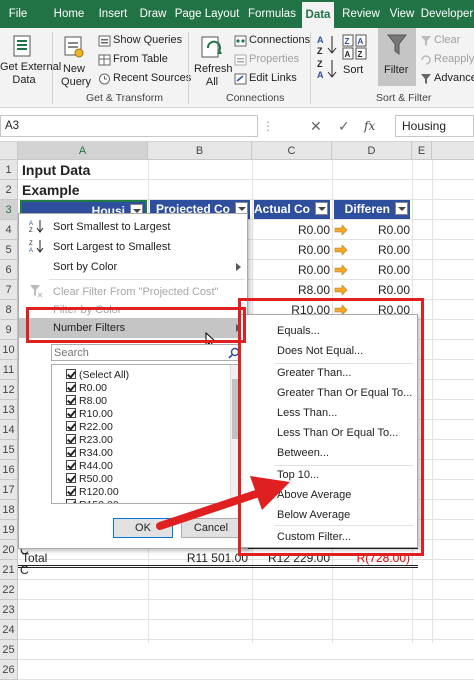 The width and height of the screenshot is (474, 680). What do you see at coordinates (133, 227) in the screenshot?
I see `sort-smallest-to-largest: Sort Smallest to Largest` at bounding box center [133, 227].